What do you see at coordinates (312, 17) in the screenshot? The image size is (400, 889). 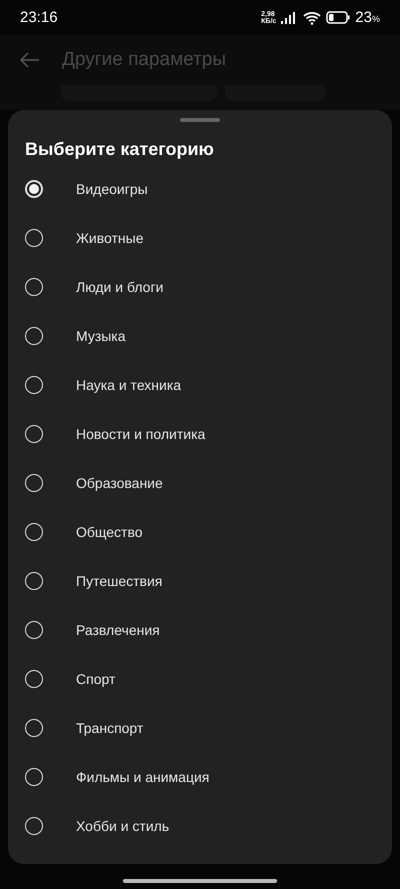 I see `wifi-icon` at bounding box center [312, 17].